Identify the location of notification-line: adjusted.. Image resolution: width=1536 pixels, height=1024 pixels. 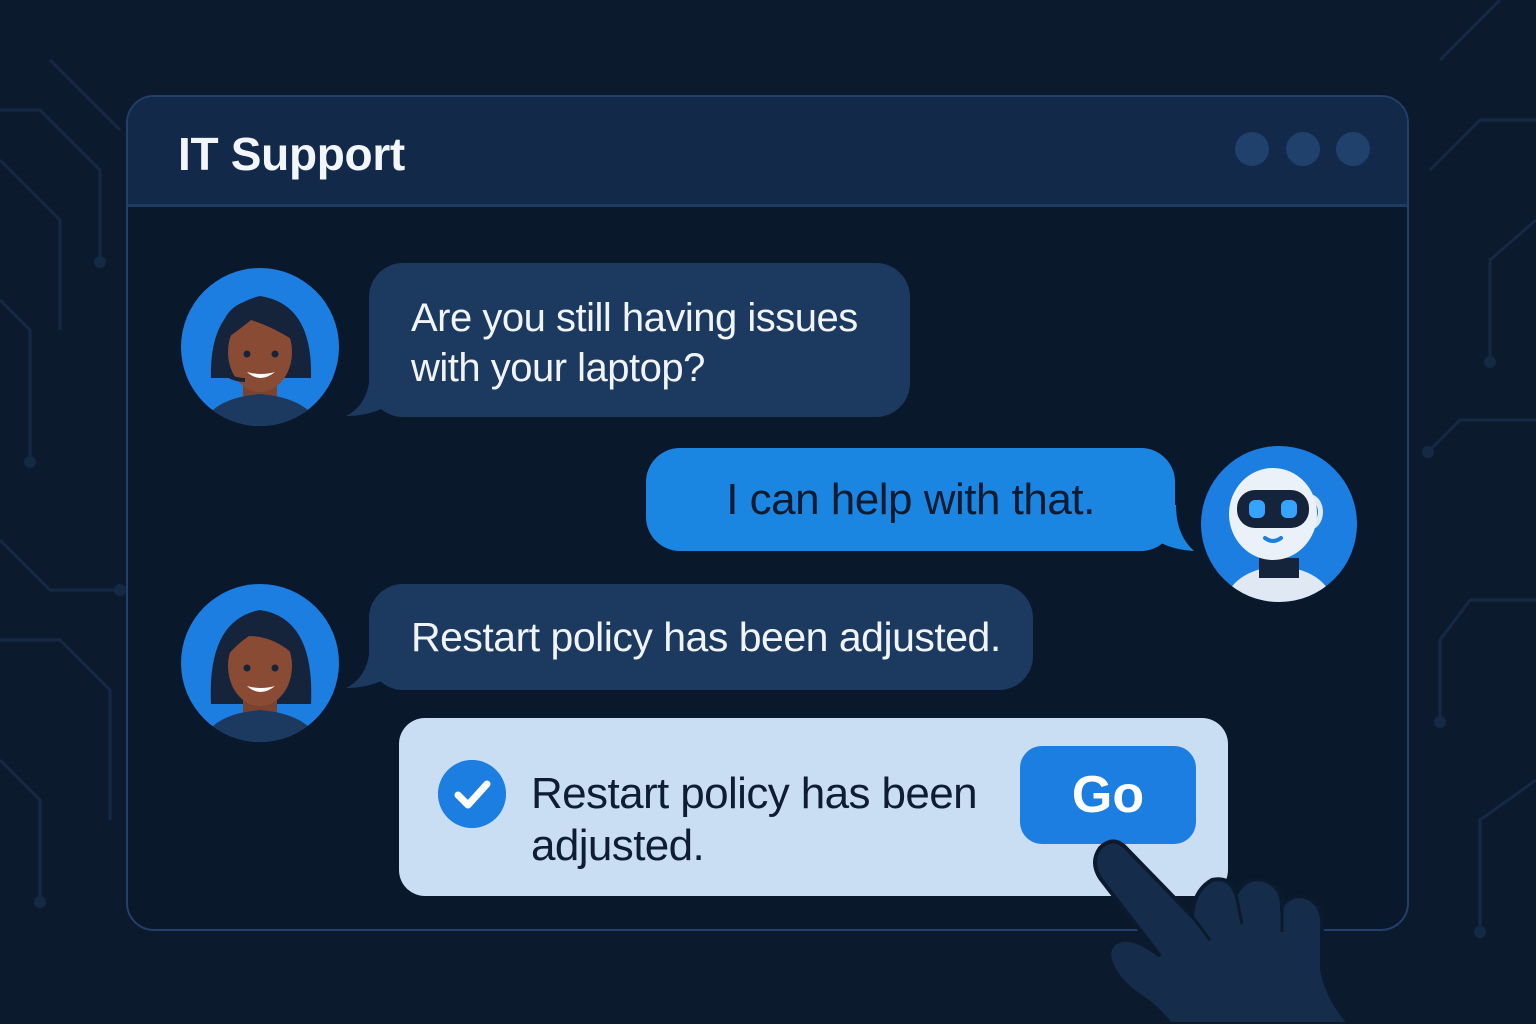
(618, 845).